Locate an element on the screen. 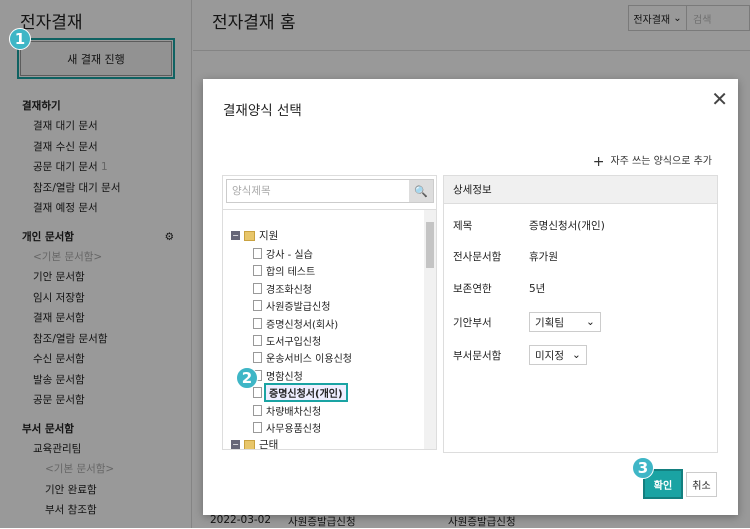 The height and width of the screenshot is (529, 750). form-search: 양식제목 🔍 is located at coordinates (330, 191).